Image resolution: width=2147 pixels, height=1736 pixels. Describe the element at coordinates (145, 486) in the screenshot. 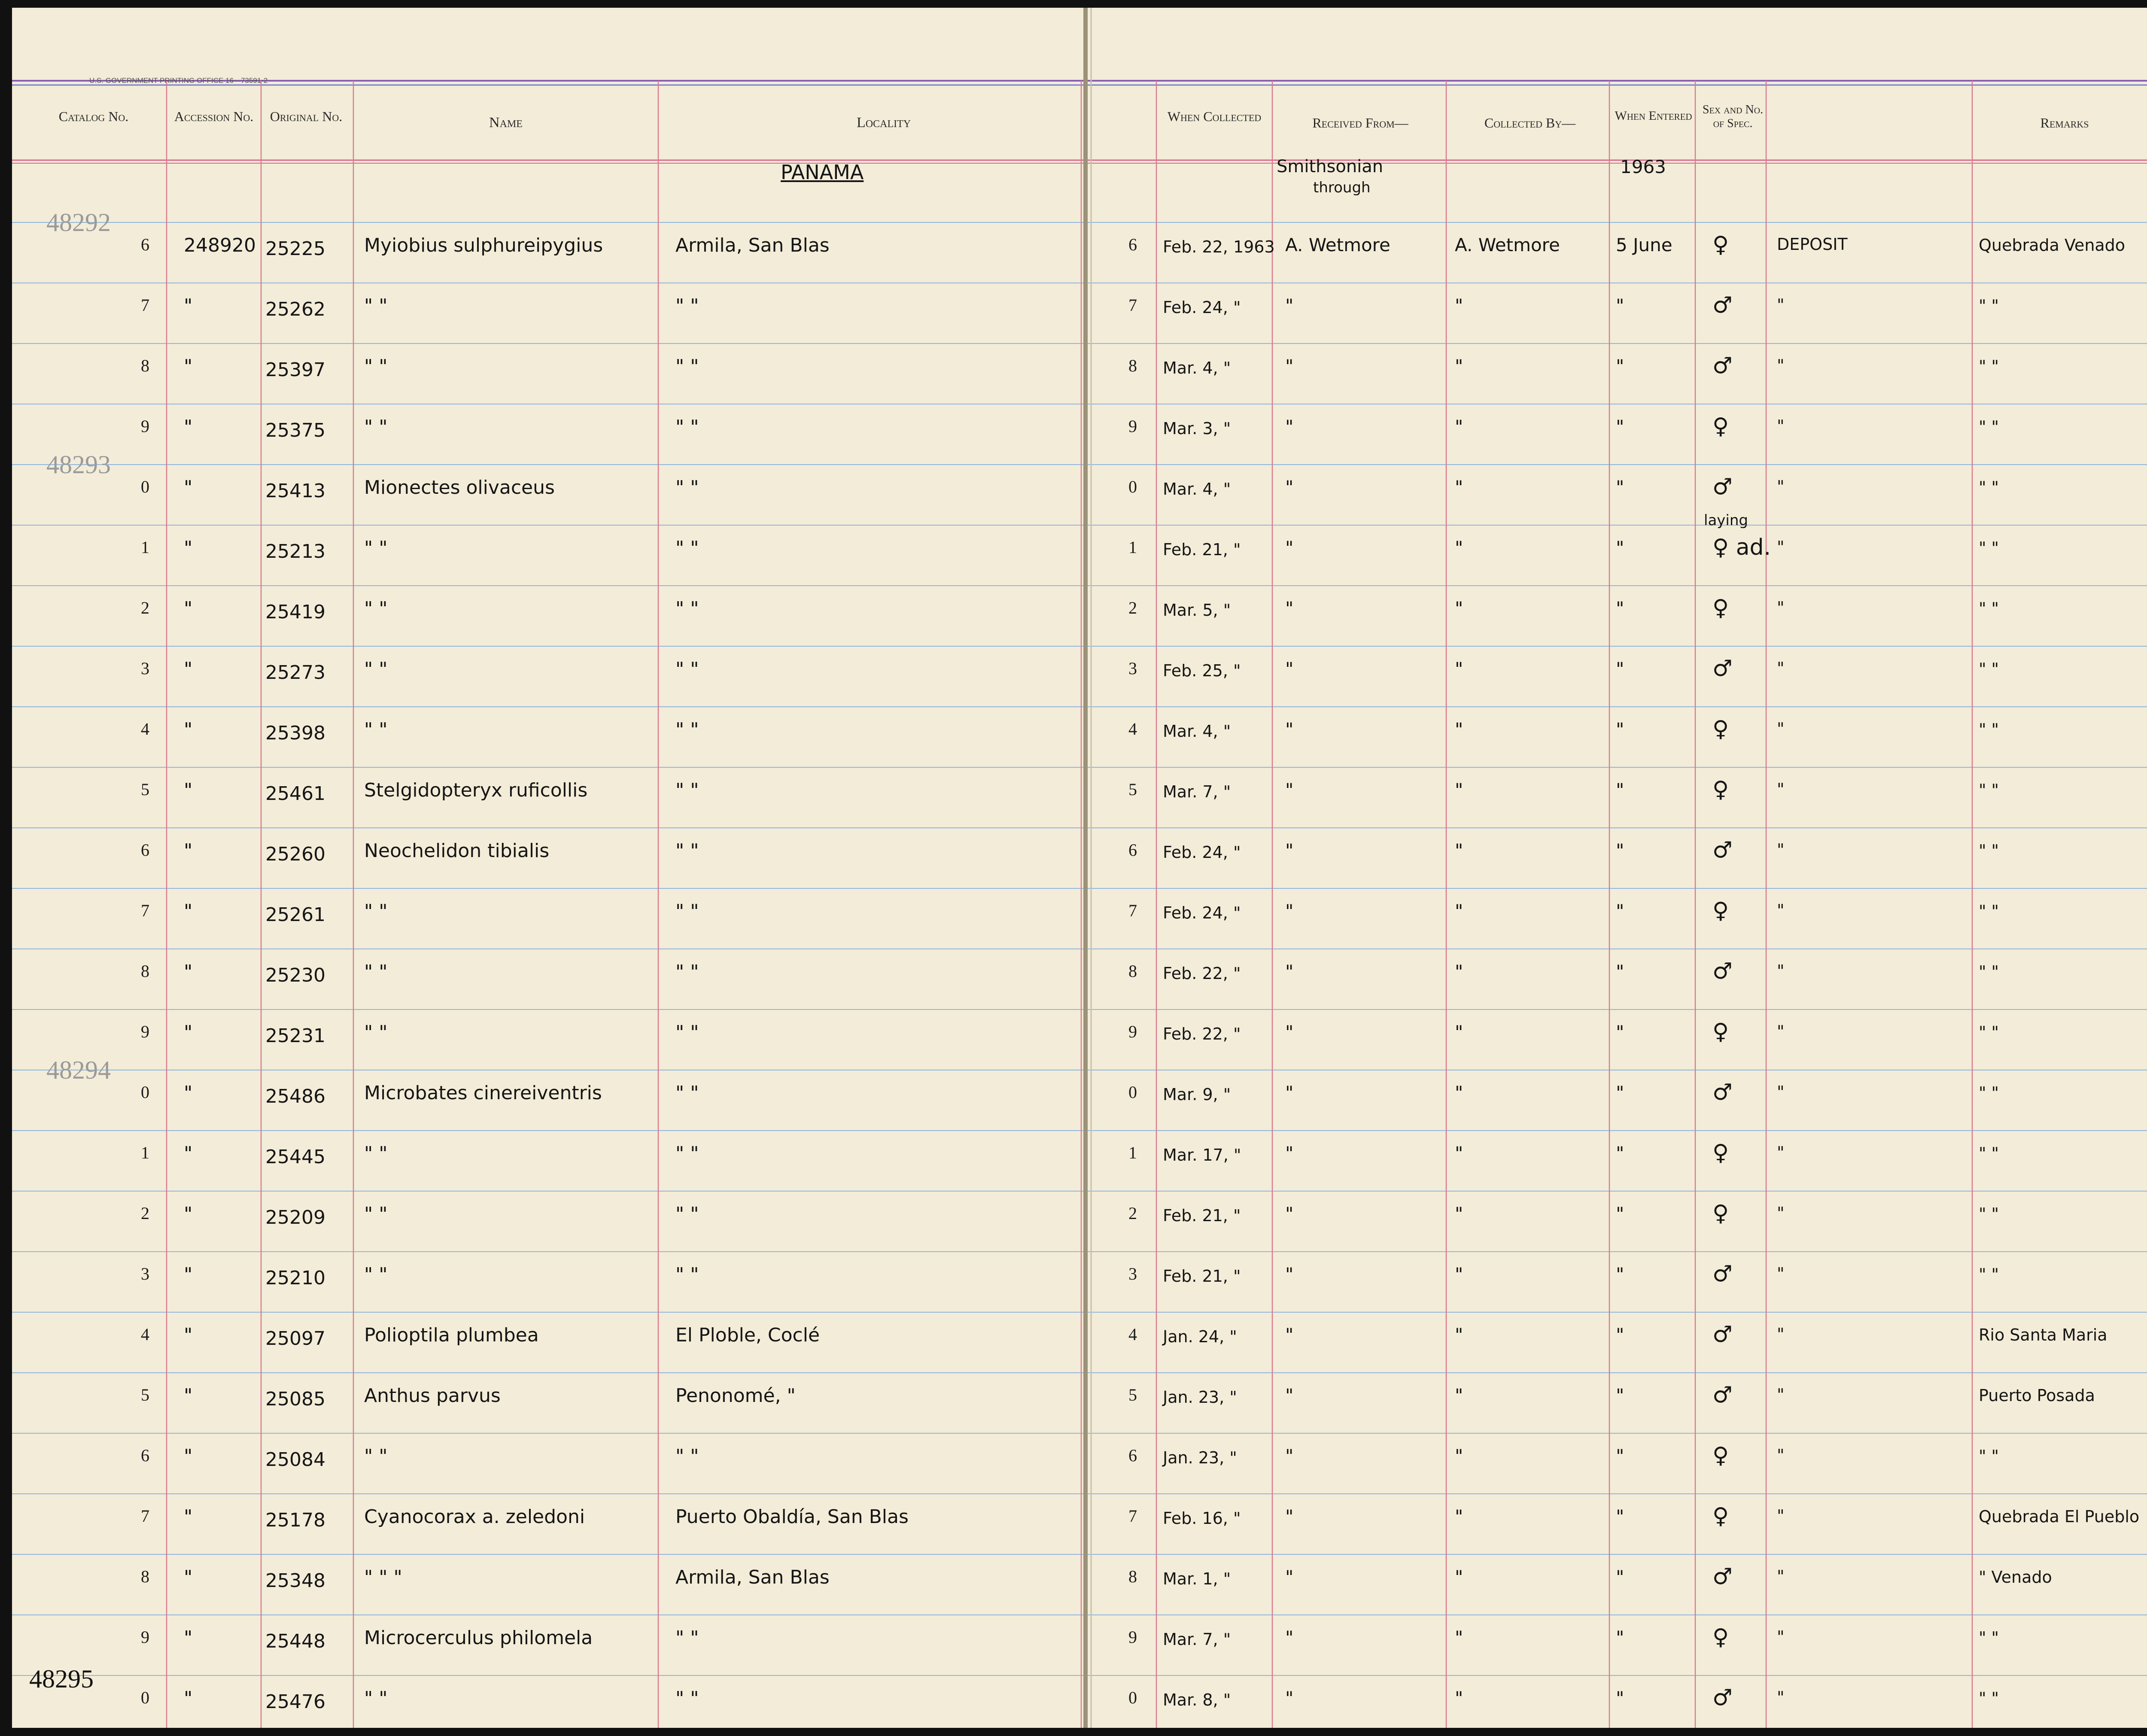

I see `row-number-left: 0` at that location.